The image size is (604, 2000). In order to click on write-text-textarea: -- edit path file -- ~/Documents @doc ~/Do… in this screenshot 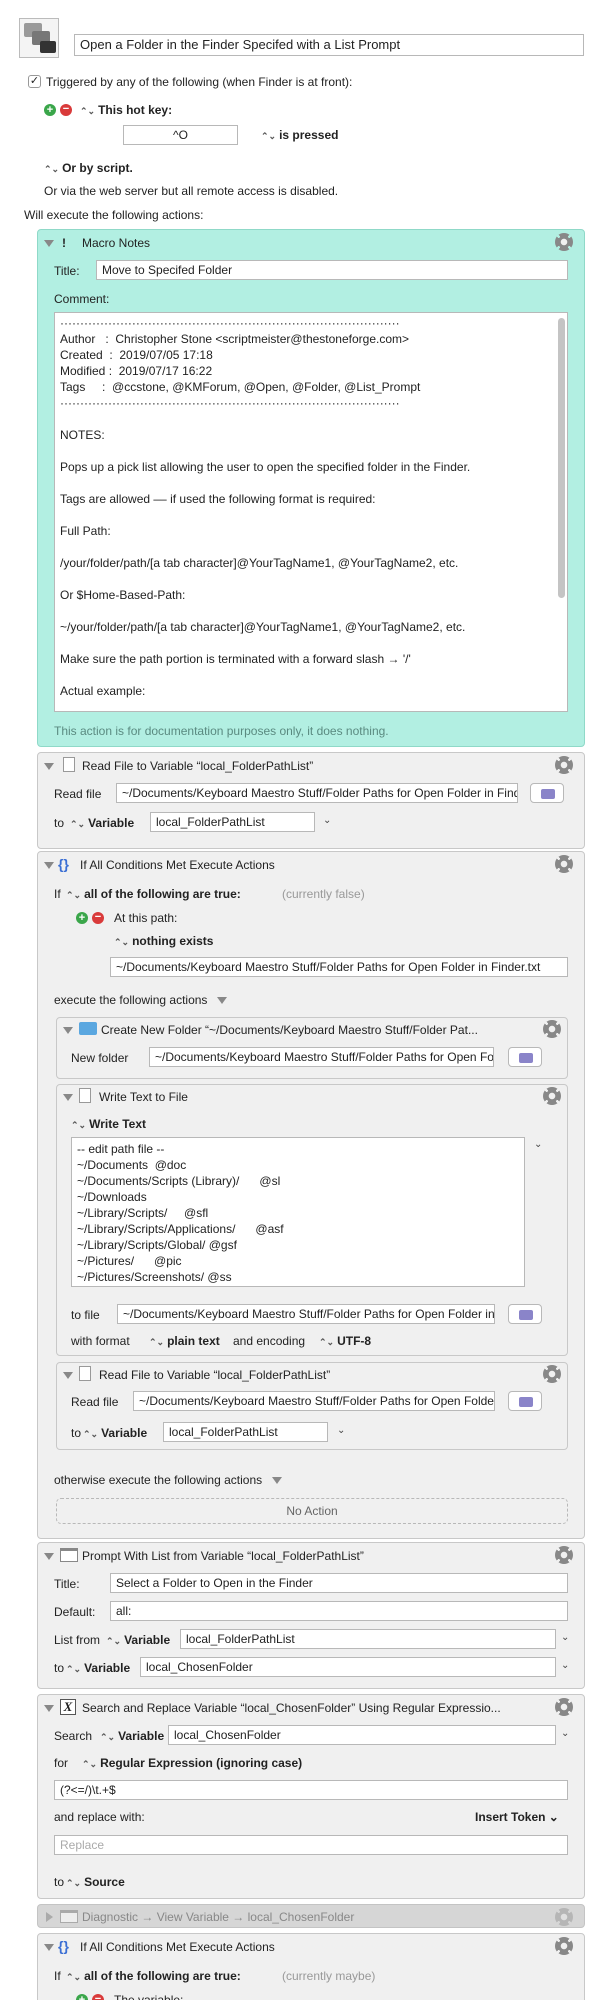, I will do `click(298, 1212)`.